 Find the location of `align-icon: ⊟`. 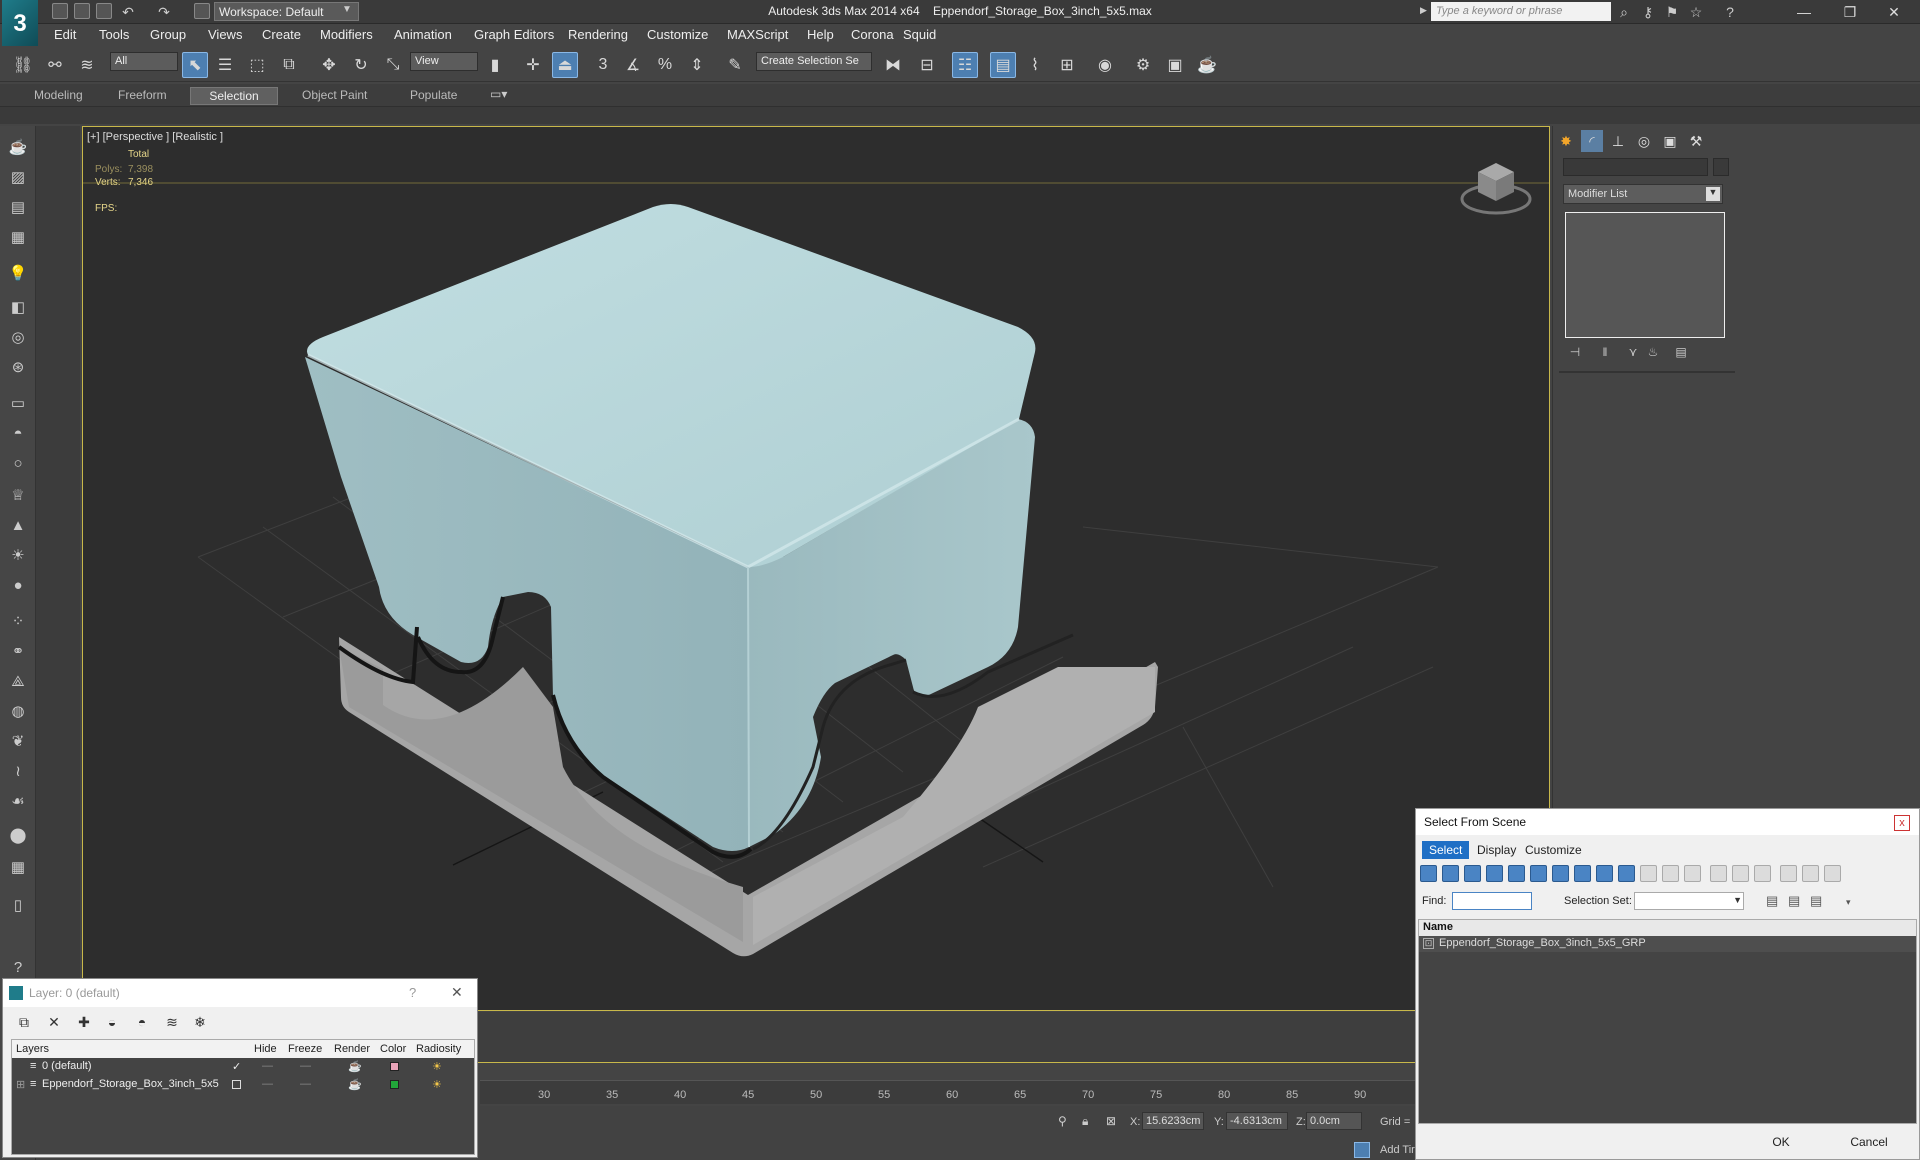

align-icon: ⊟ is located at coordinates (927, 65).